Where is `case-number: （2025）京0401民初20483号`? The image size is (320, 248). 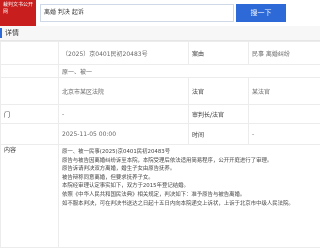
case-number: （2025）京0401民初20483号 is located at coordinates (124, 53).